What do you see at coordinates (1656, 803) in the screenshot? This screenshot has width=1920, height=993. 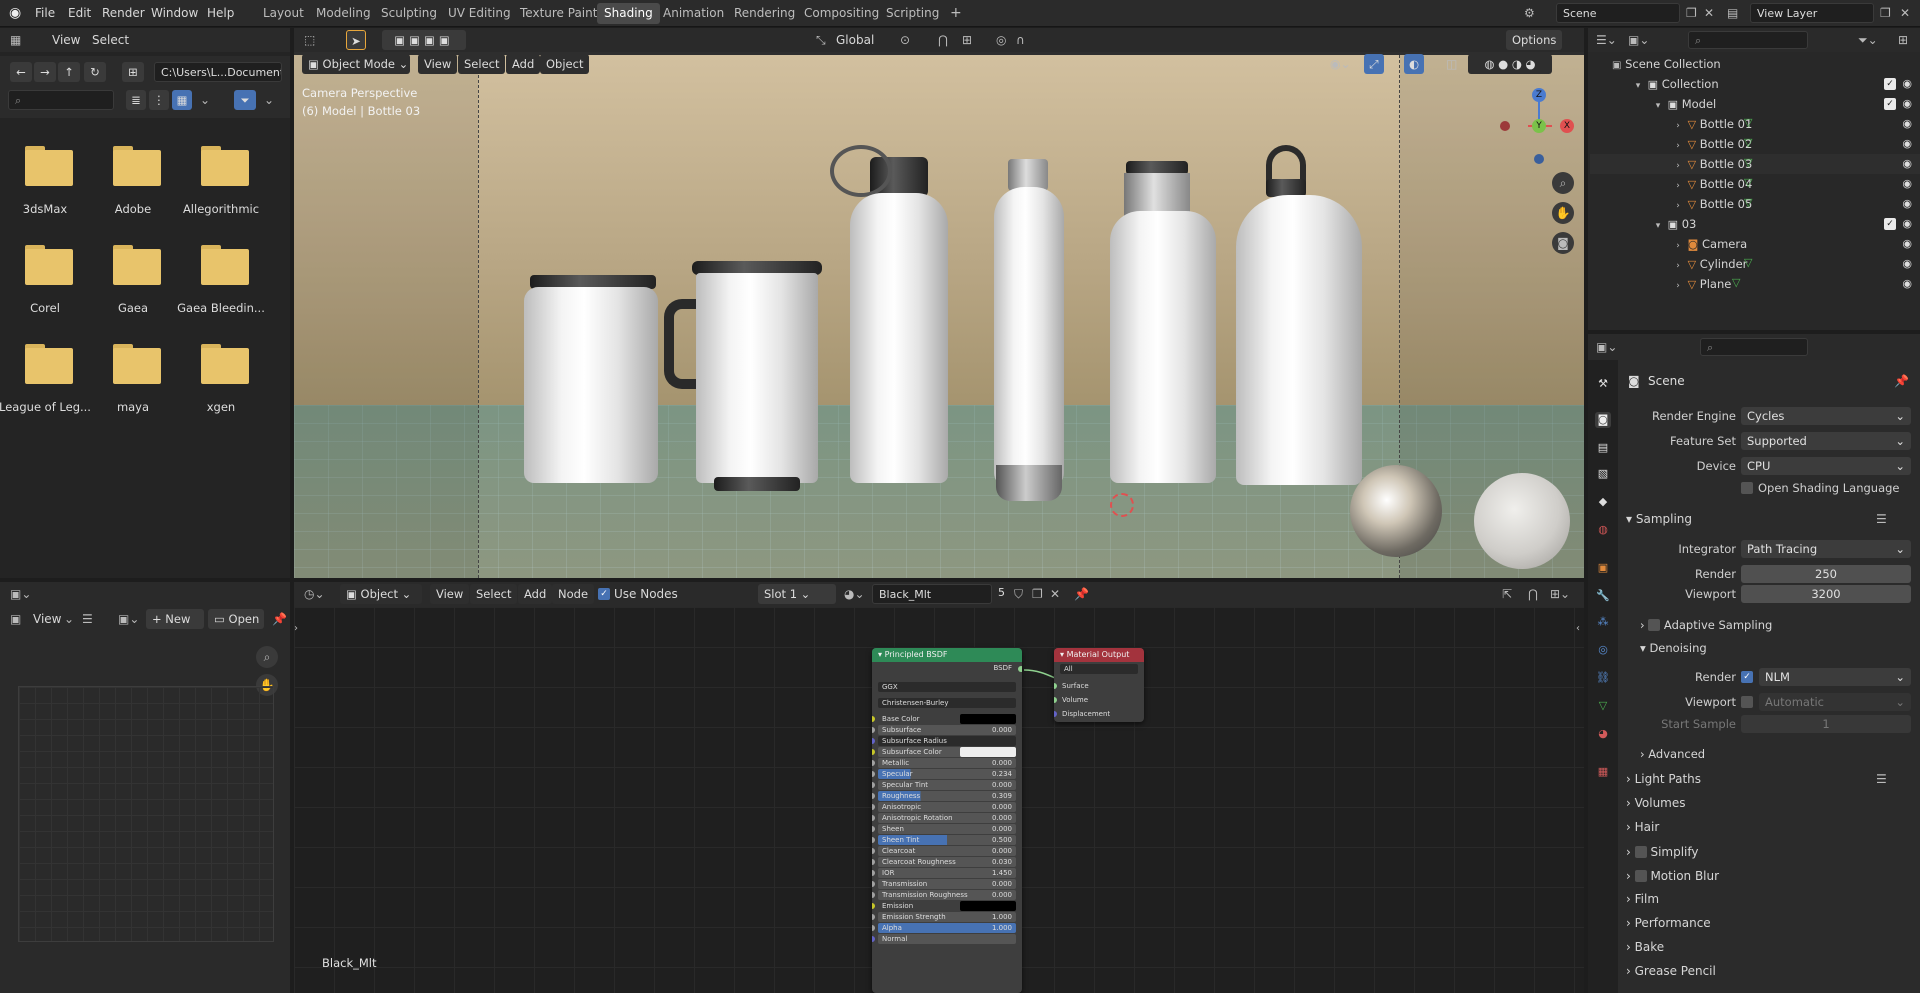 I see `volumes-panel-header: › Volumes` at bounding box center [1656, 803].